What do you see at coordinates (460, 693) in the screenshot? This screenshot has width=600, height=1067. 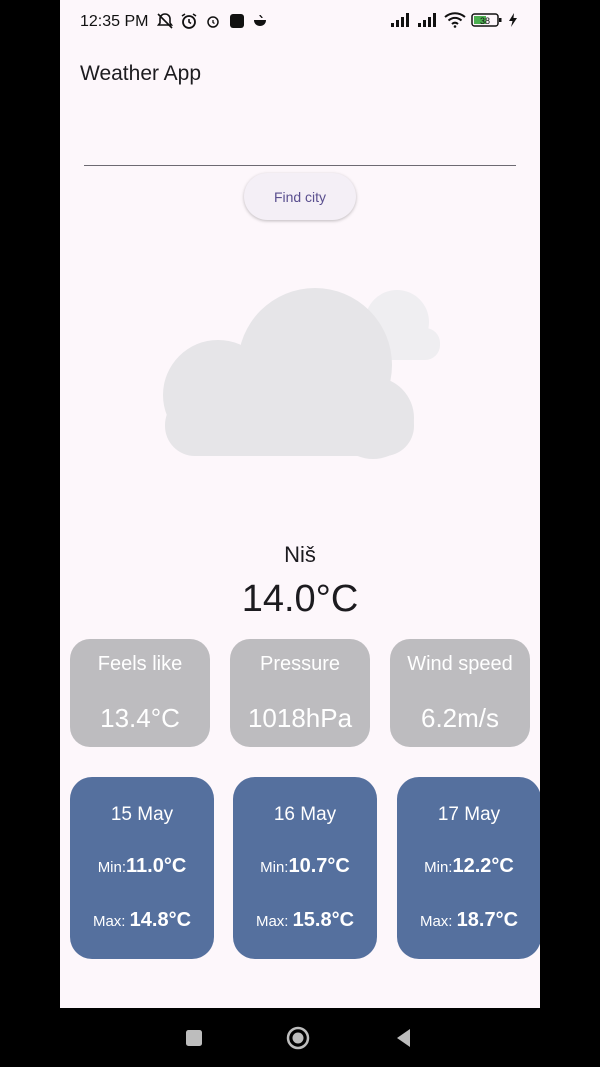 I see `wind-speed-card: Wind speed 6.2m/s` at bounding box center [460, 693].